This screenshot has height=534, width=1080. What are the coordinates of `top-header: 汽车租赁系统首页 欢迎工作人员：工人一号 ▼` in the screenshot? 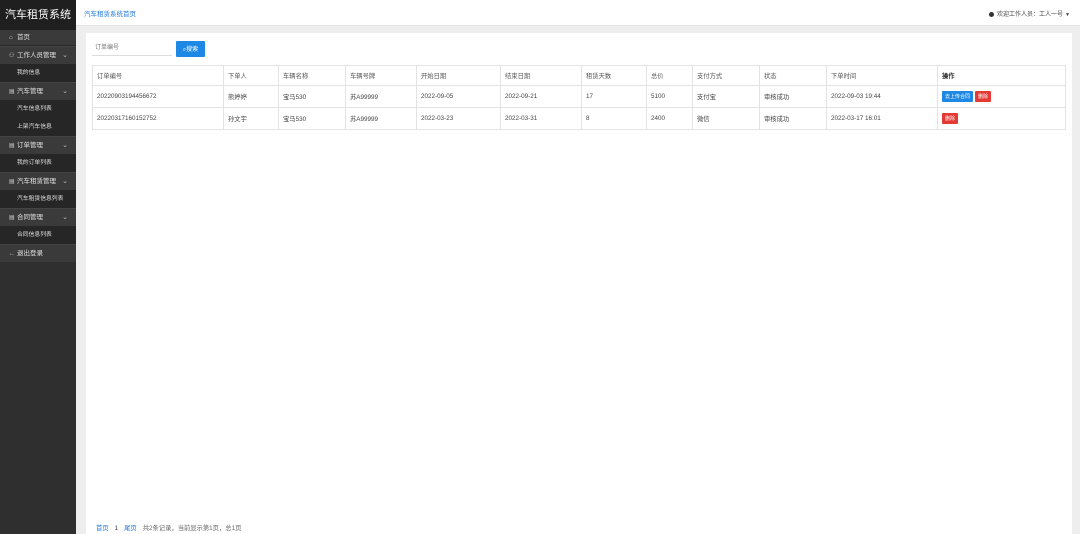 It's located at (578, 13).